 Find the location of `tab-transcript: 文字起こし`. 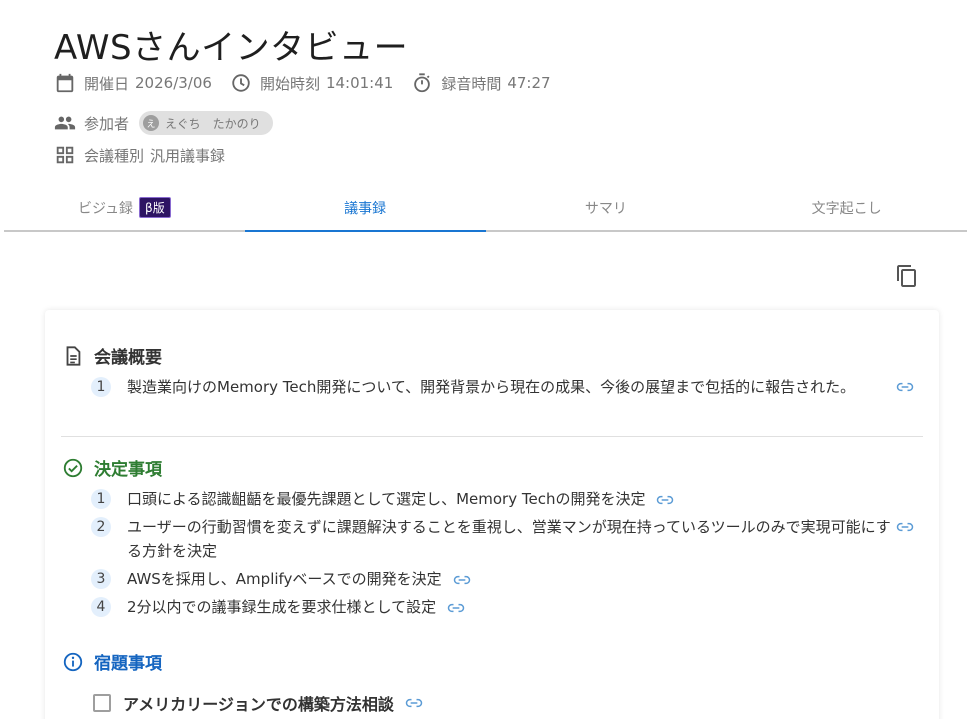

tab-transcript: 文字起こし is located at coordinates (846, 207).